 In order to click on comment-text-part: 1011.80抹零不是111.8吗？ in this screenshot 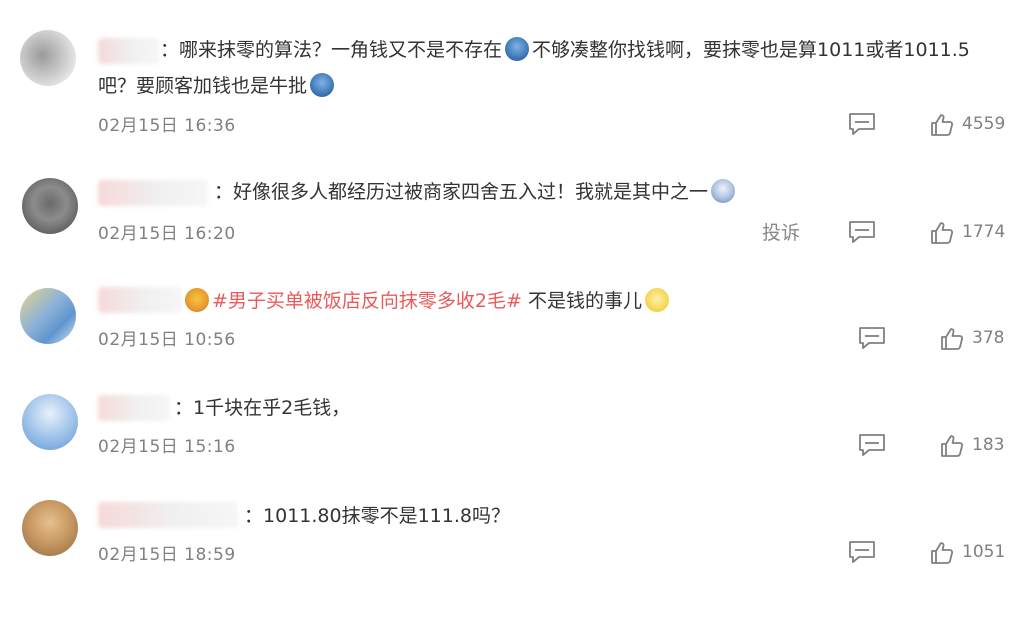, I will do `click(386, 516)`.